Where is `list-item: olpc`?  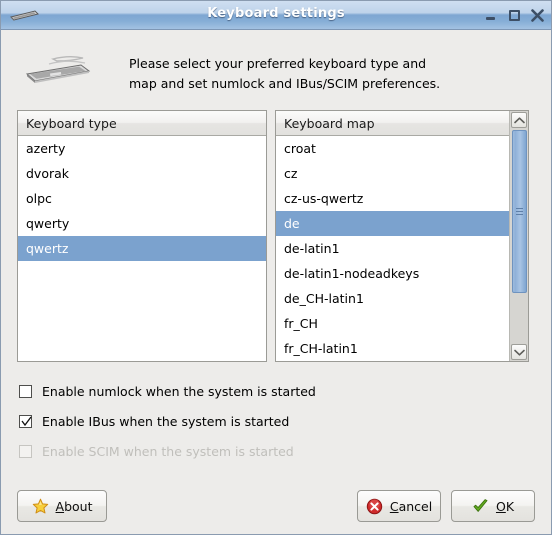 list-item: olpc is located at coordinates (142, 198).